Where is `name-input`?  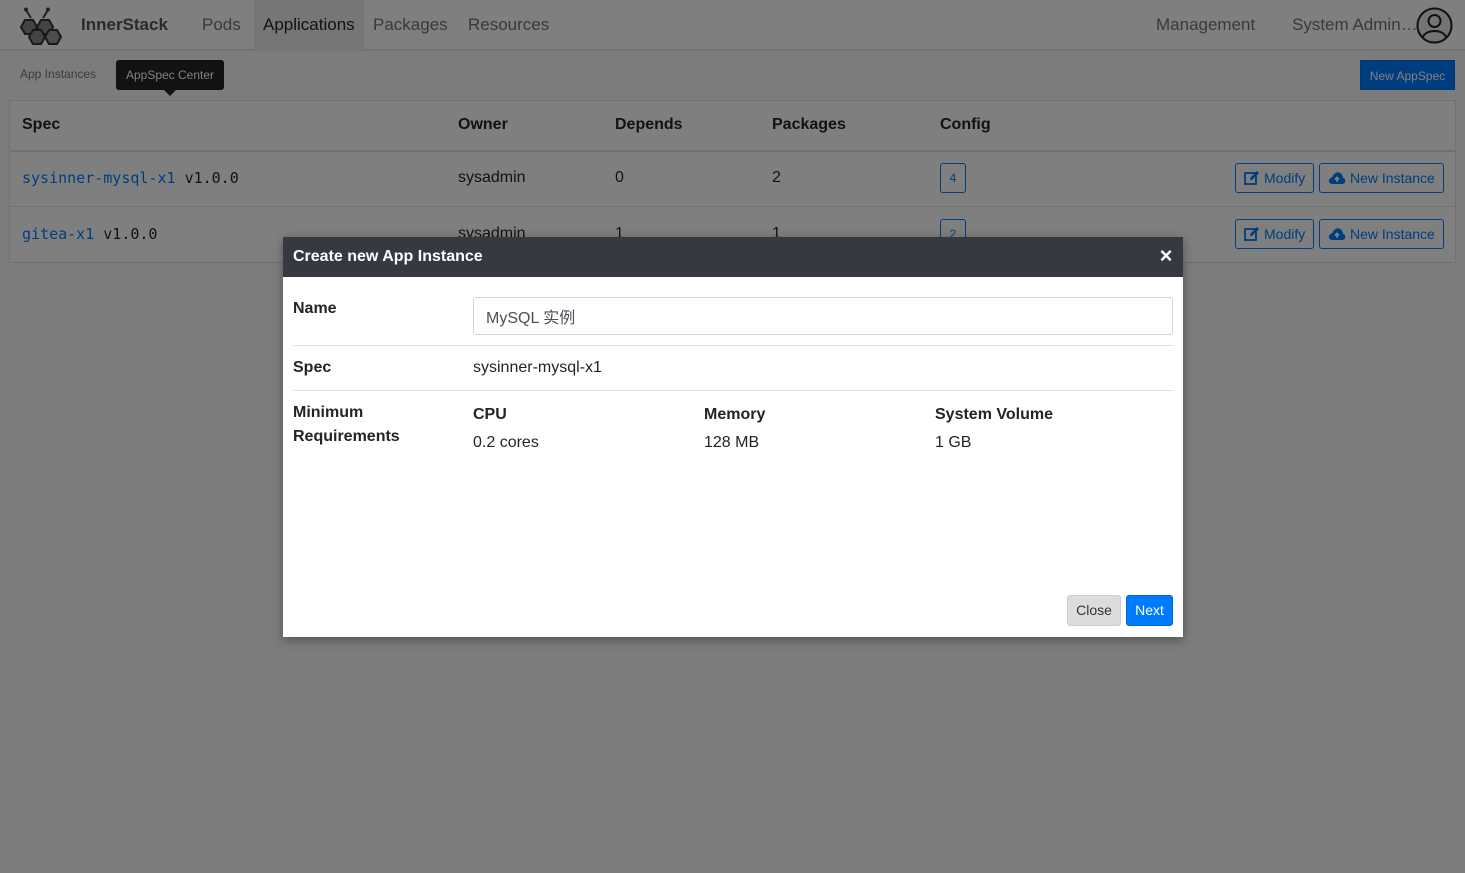
name-input is located at coordinates (823, 316).